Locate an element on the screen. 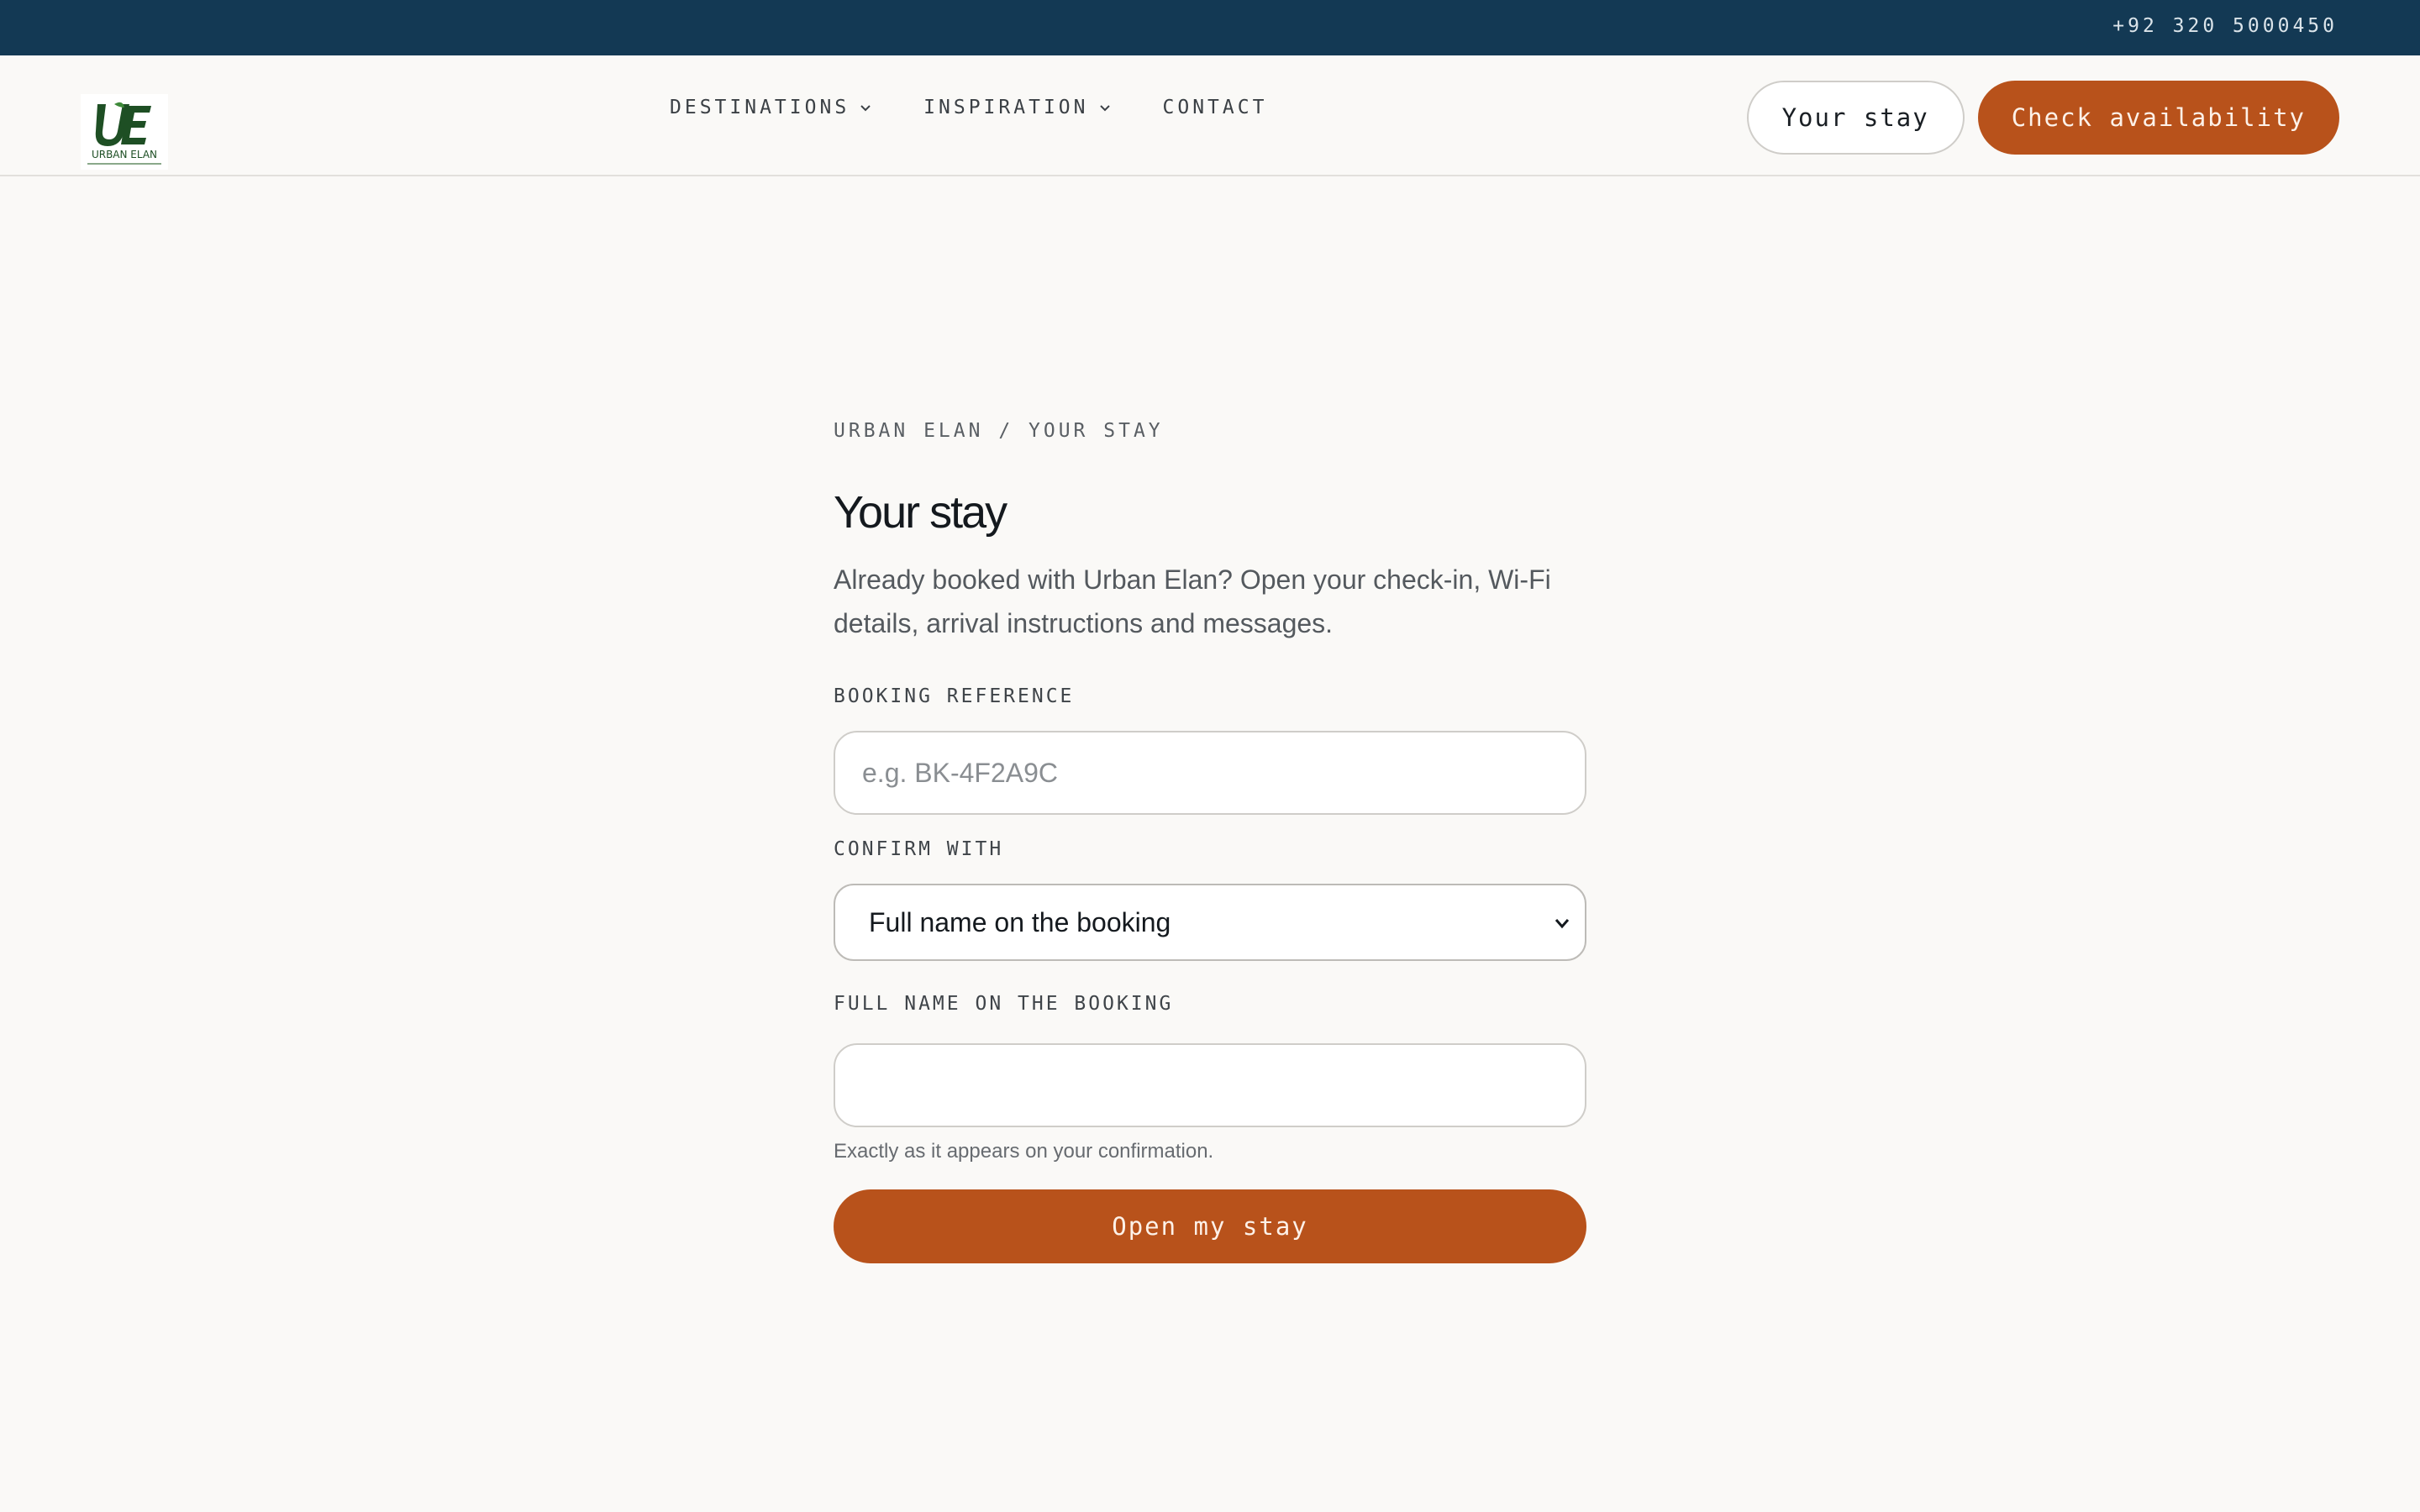  top-bar: +92 320 5000450 is located at coordinates (1210, 27).